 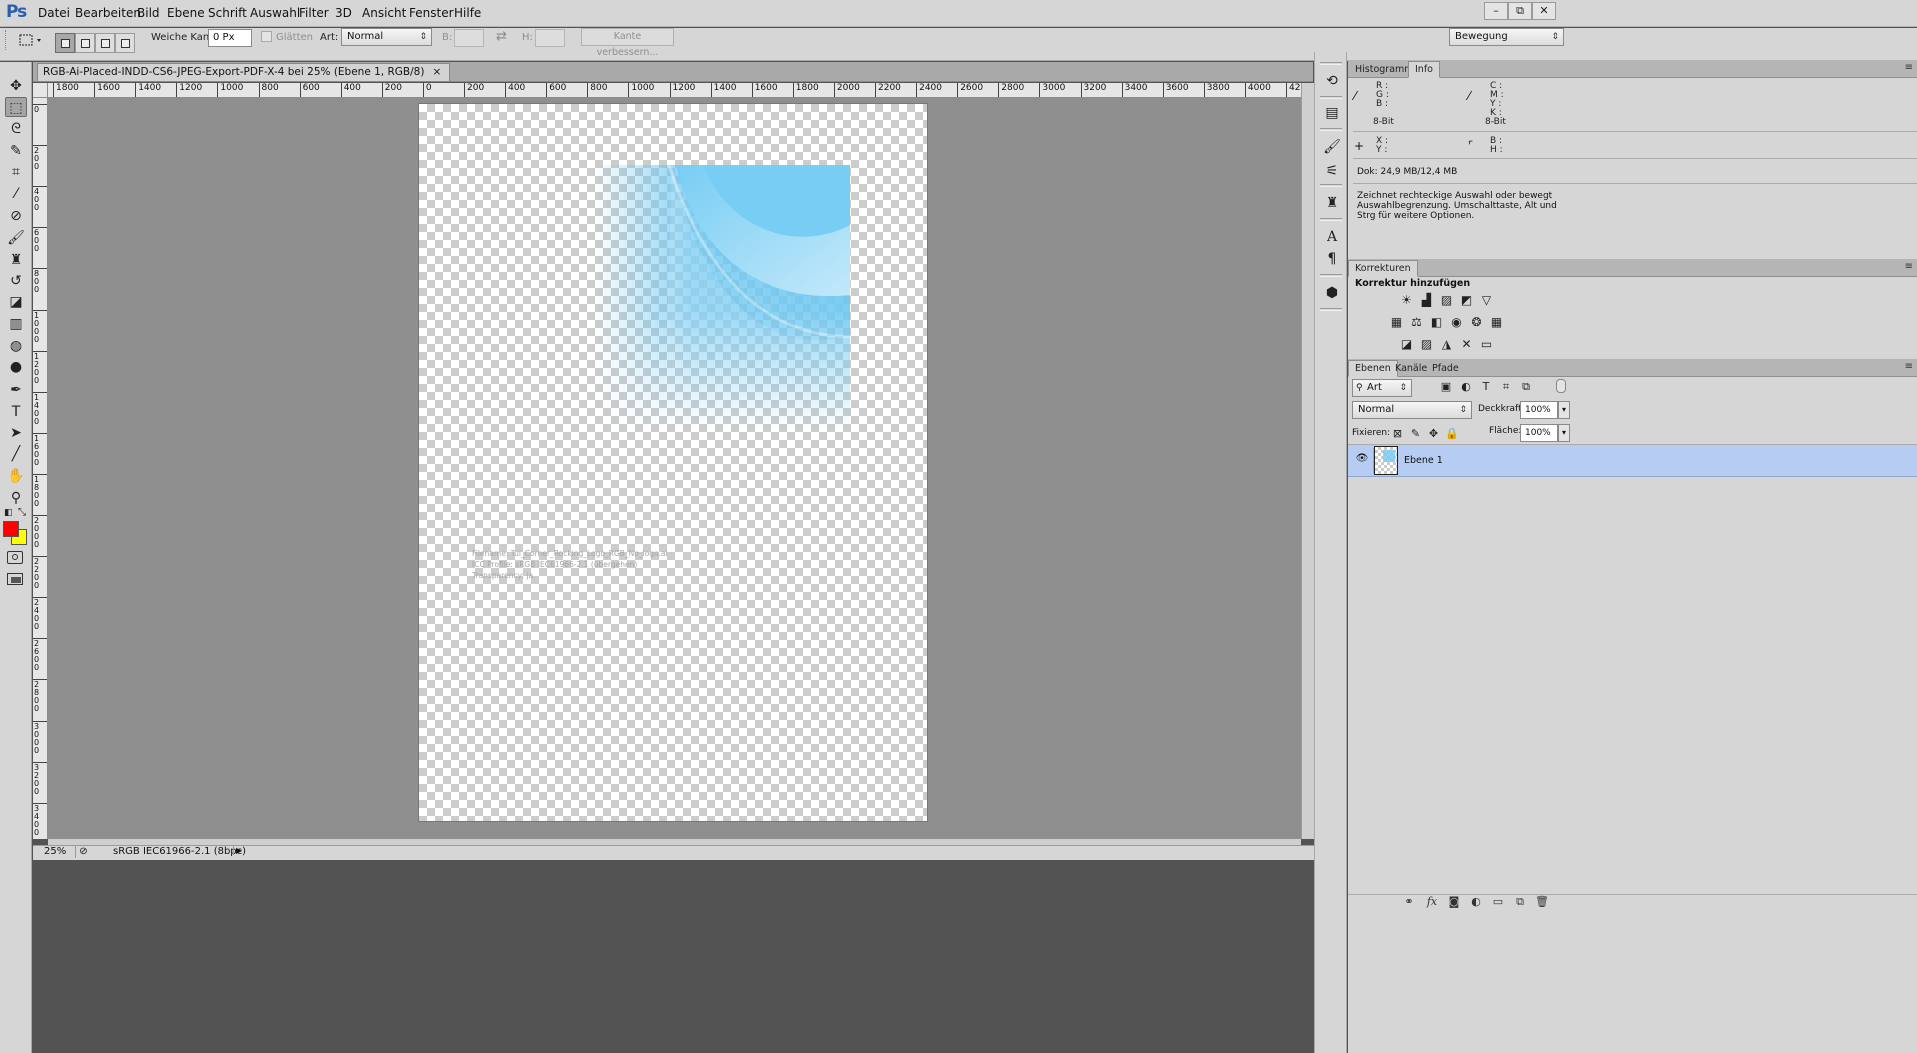 I want to click on character-panel-icon: A, so click(x=1332, y=237).